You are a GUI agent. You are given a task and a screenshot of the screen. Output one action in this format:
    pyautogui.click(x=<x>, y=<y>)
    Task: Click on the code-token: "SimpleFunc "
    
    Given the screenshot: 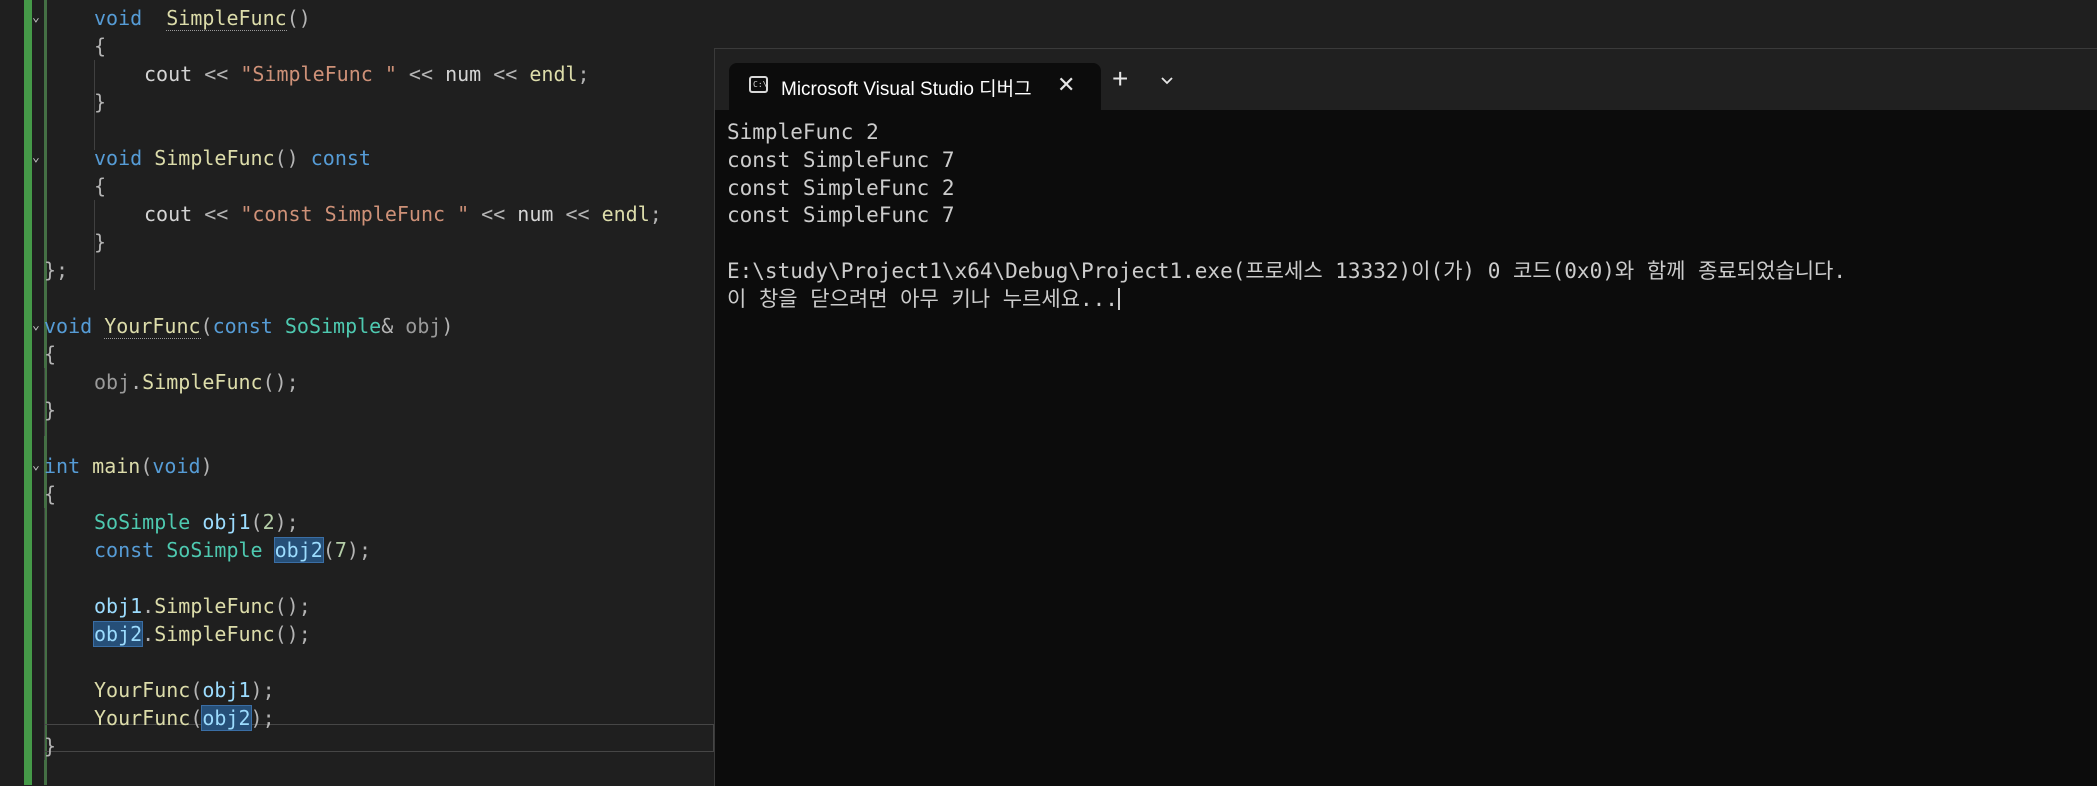 What is the action you would take?
    pyautogui.click(x=318, y=74)
    